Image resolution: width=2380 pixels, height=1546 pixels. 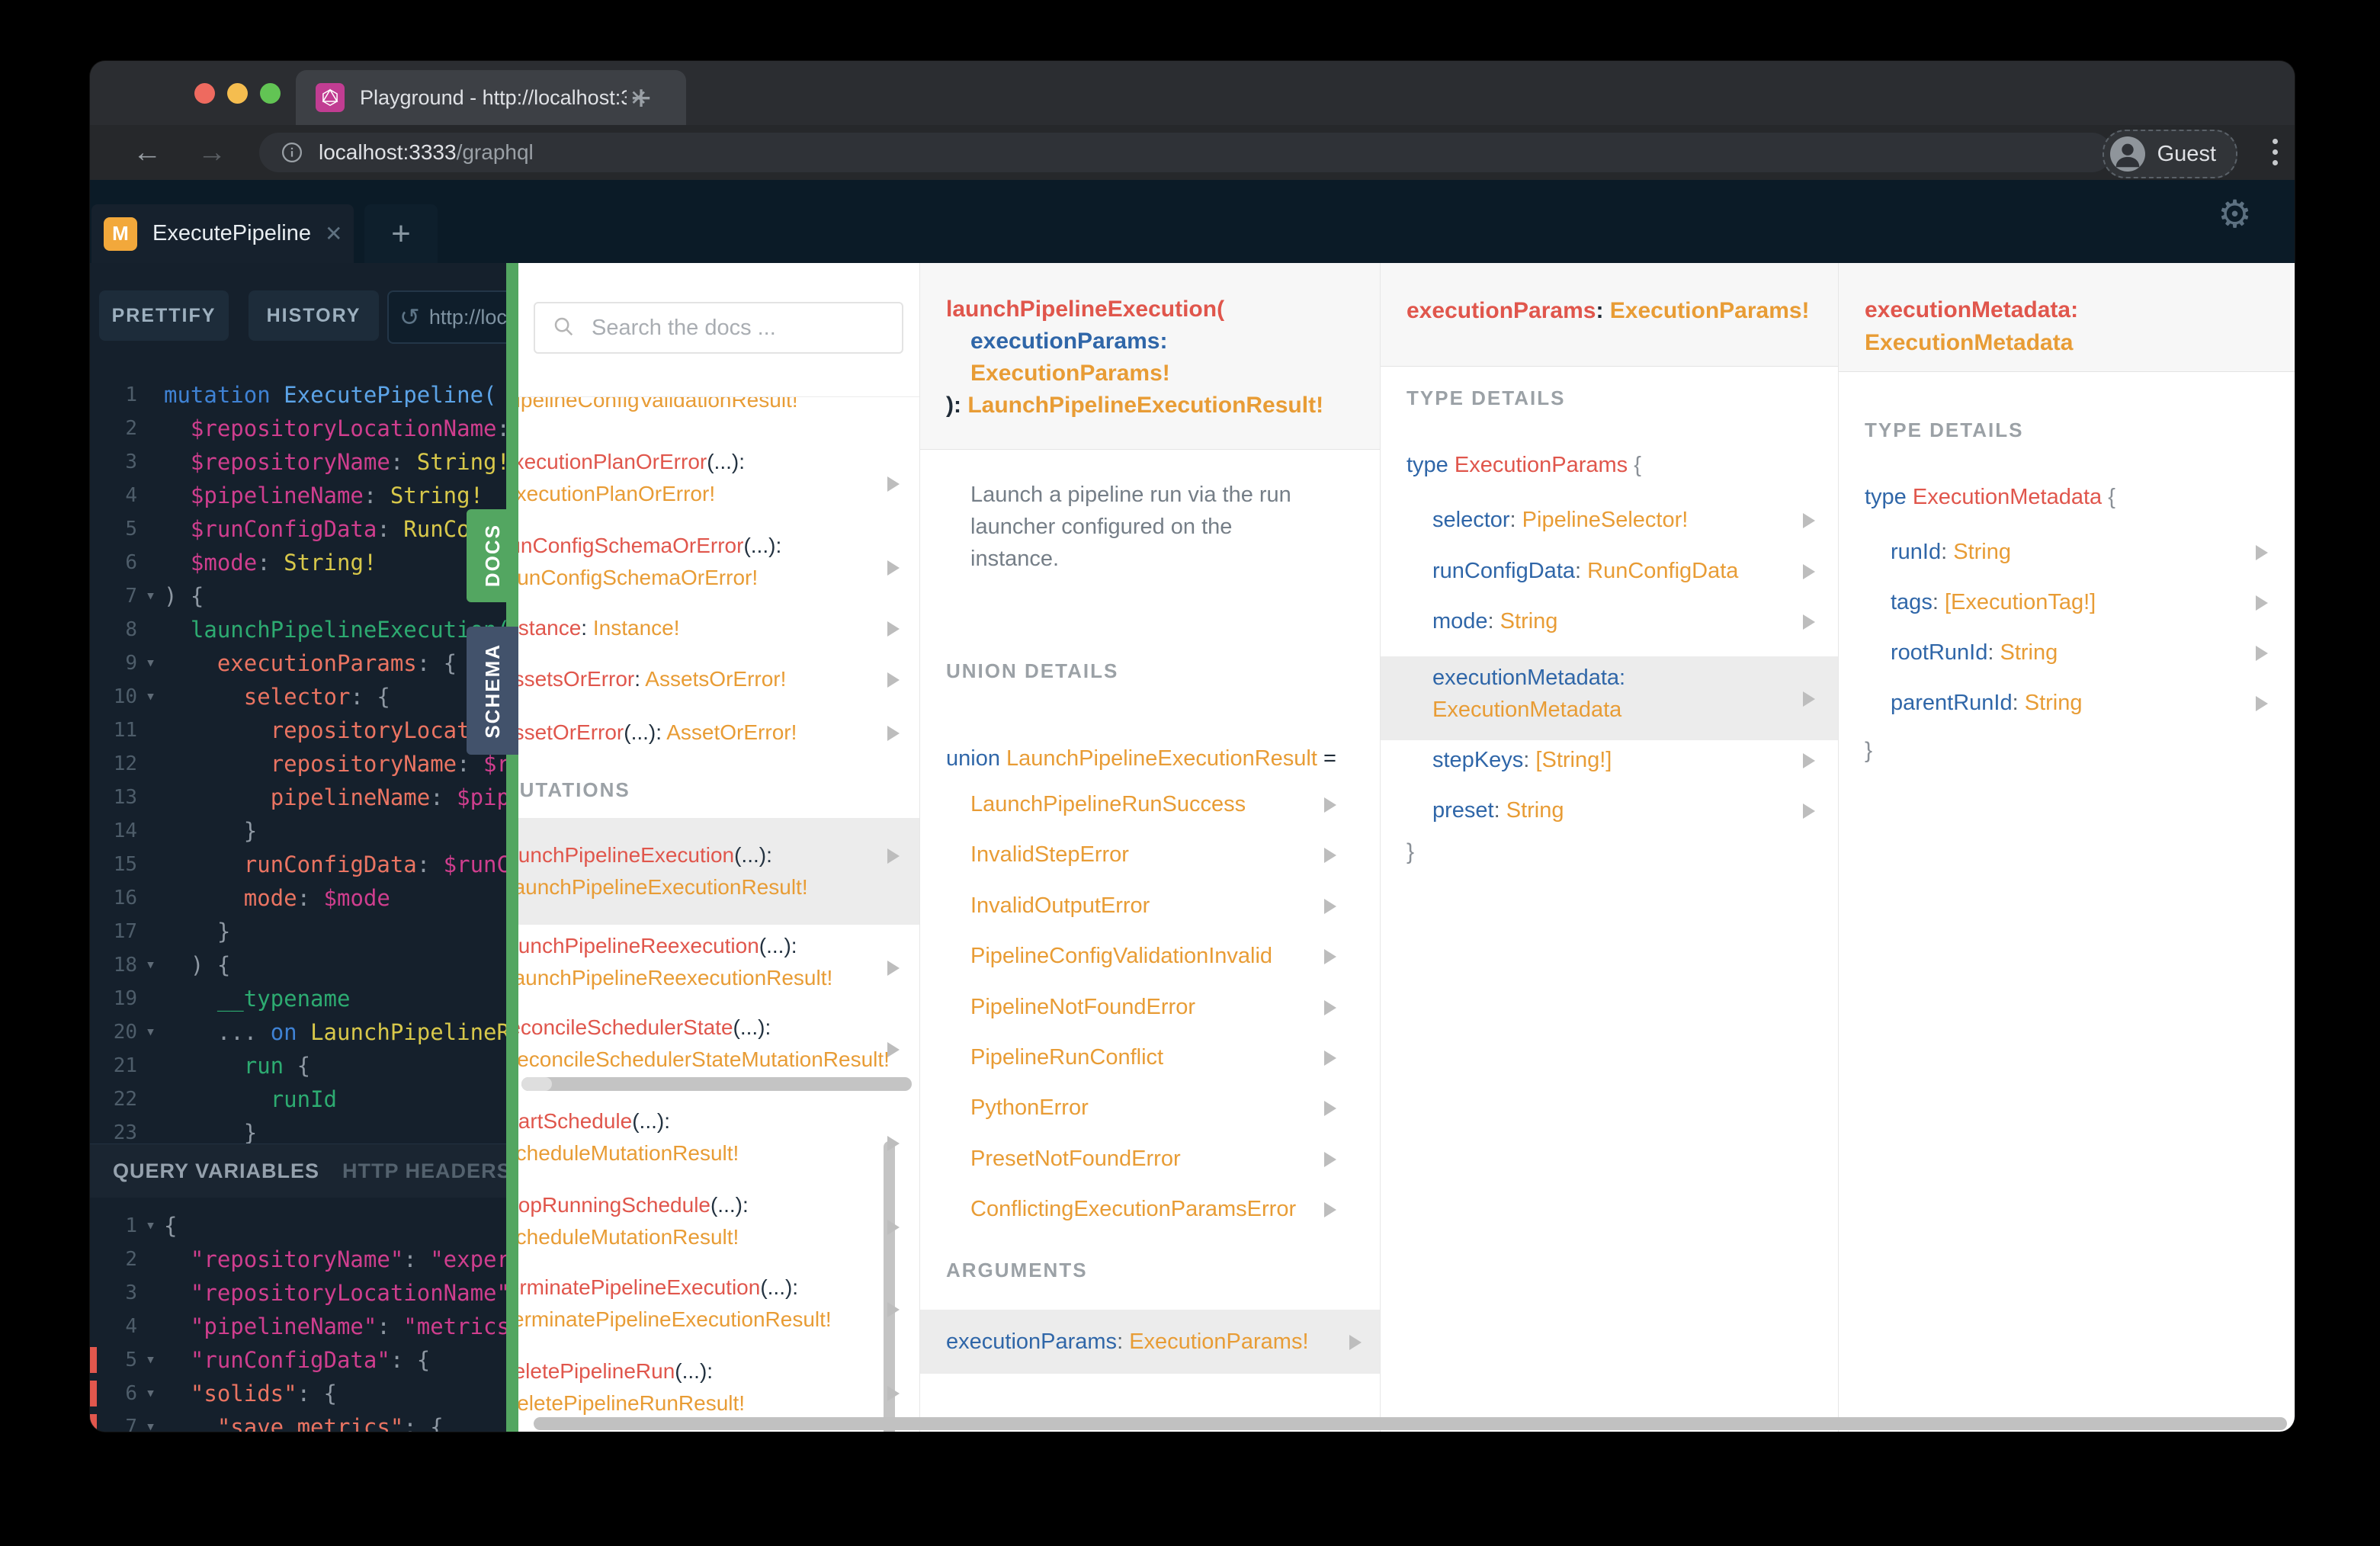 I want to click on docs-panel-edge, so click(x=512, y=847).